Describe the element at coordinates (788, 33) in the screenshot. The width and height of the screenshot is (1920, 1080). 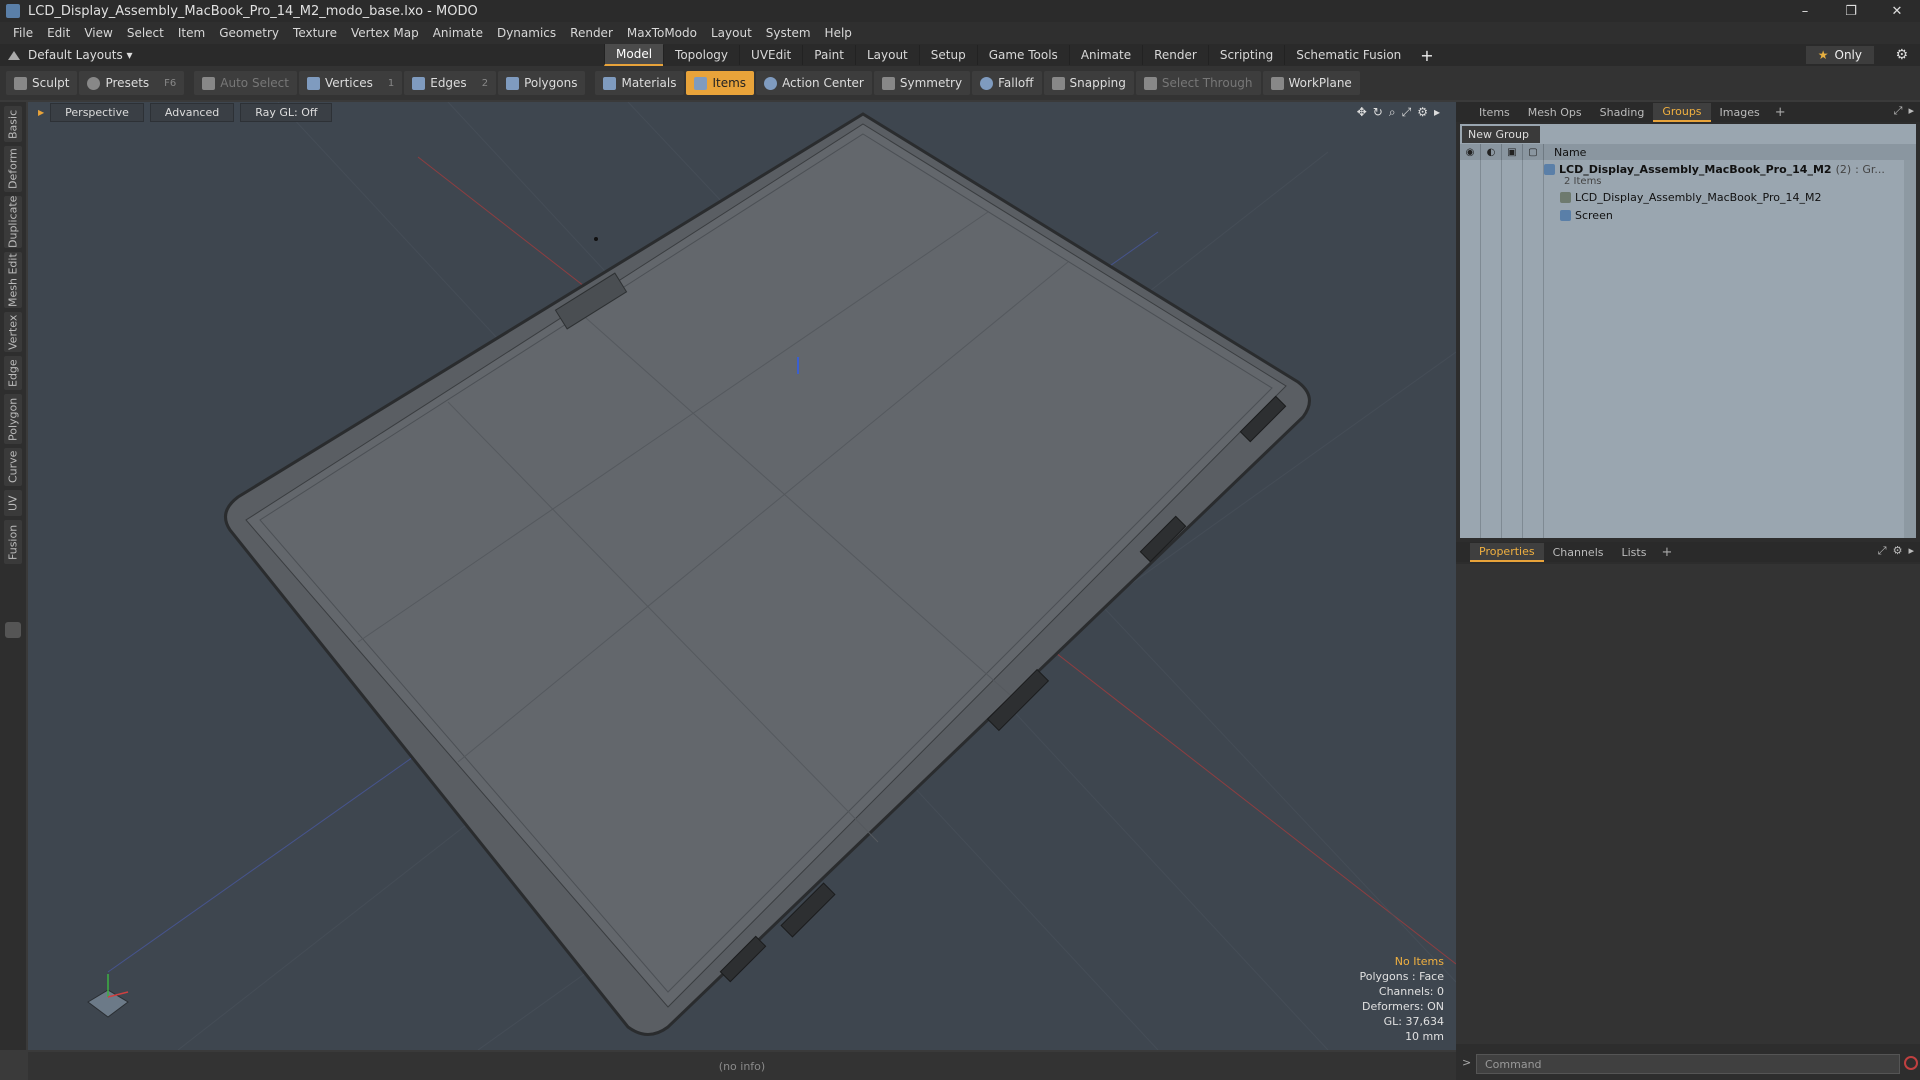
I see `menu-system: System` at that location.